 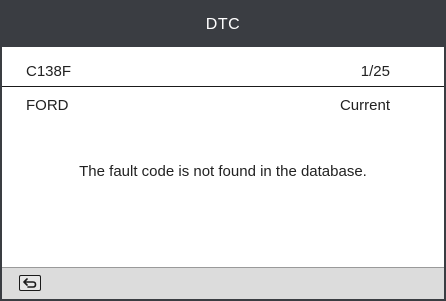 What do you see at coordinates (375, 71) in the screenshot?
I see `code-position: 1/25` at bounding box center [375, 71].